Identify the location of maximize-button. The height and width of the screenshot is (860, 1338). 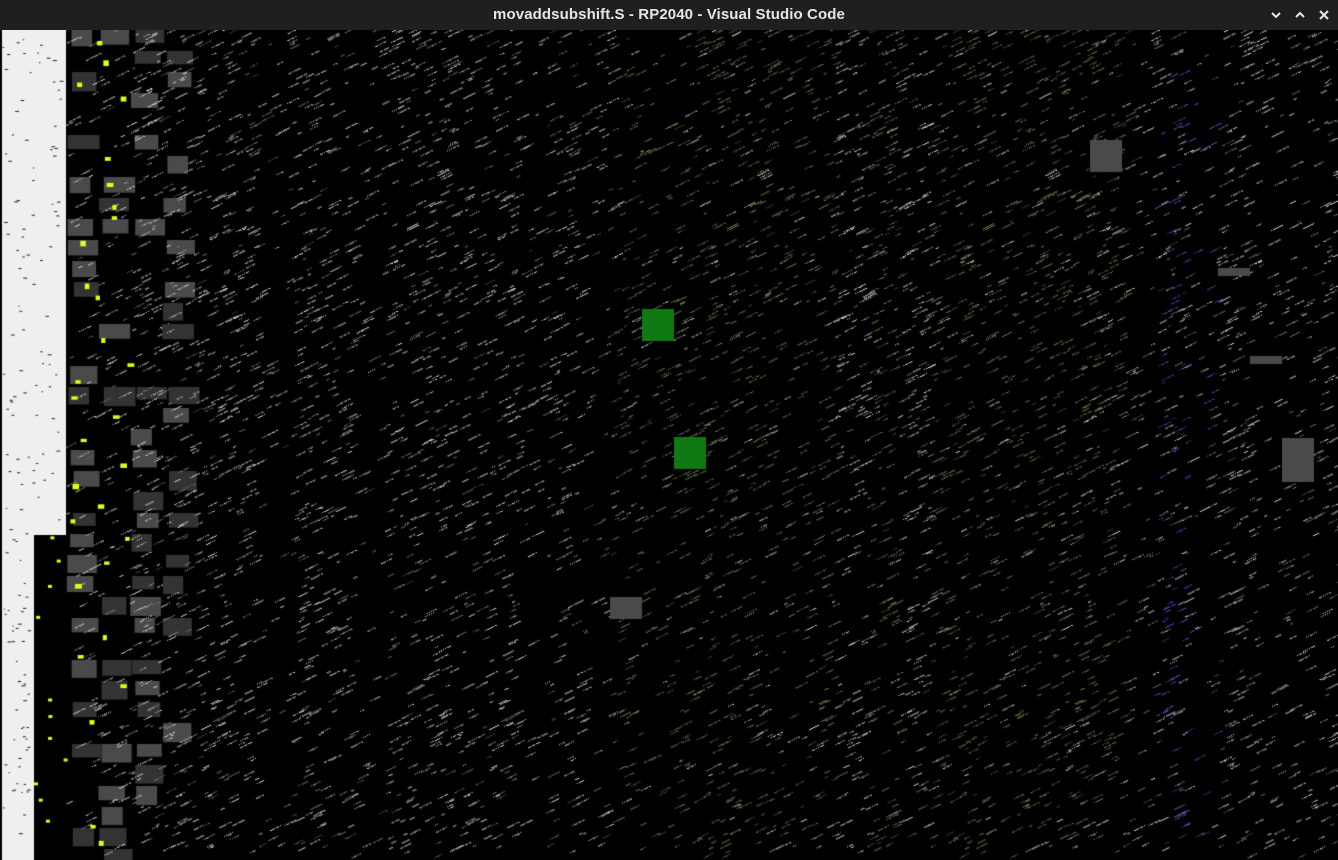
(1300, 15).